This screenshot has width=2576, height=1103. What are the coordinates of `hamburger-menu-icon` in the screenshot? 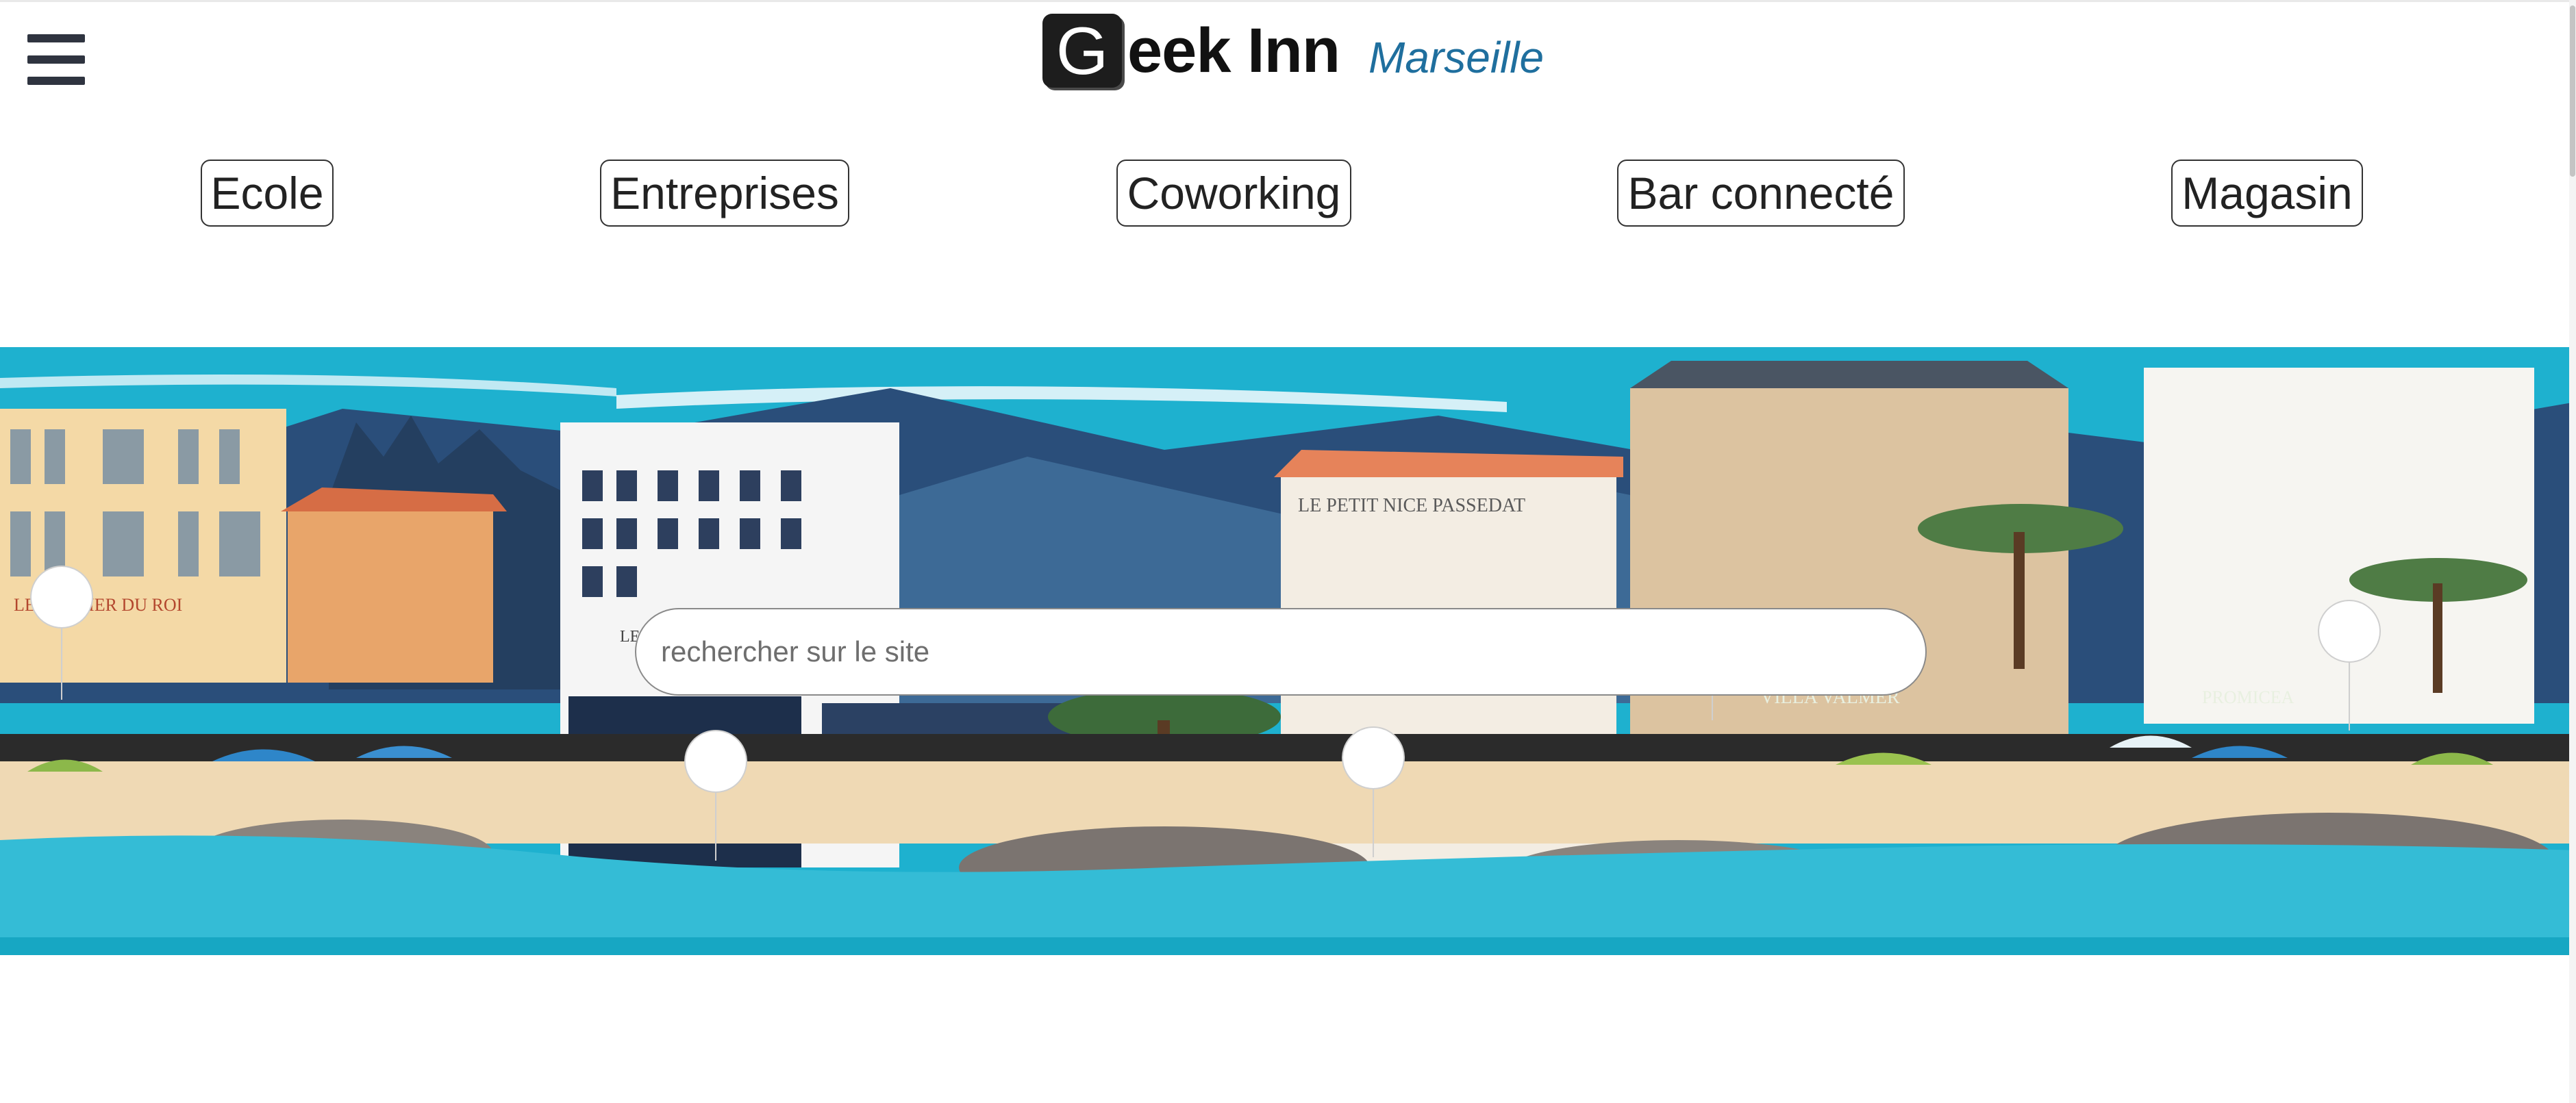 It's located at (56, 59).